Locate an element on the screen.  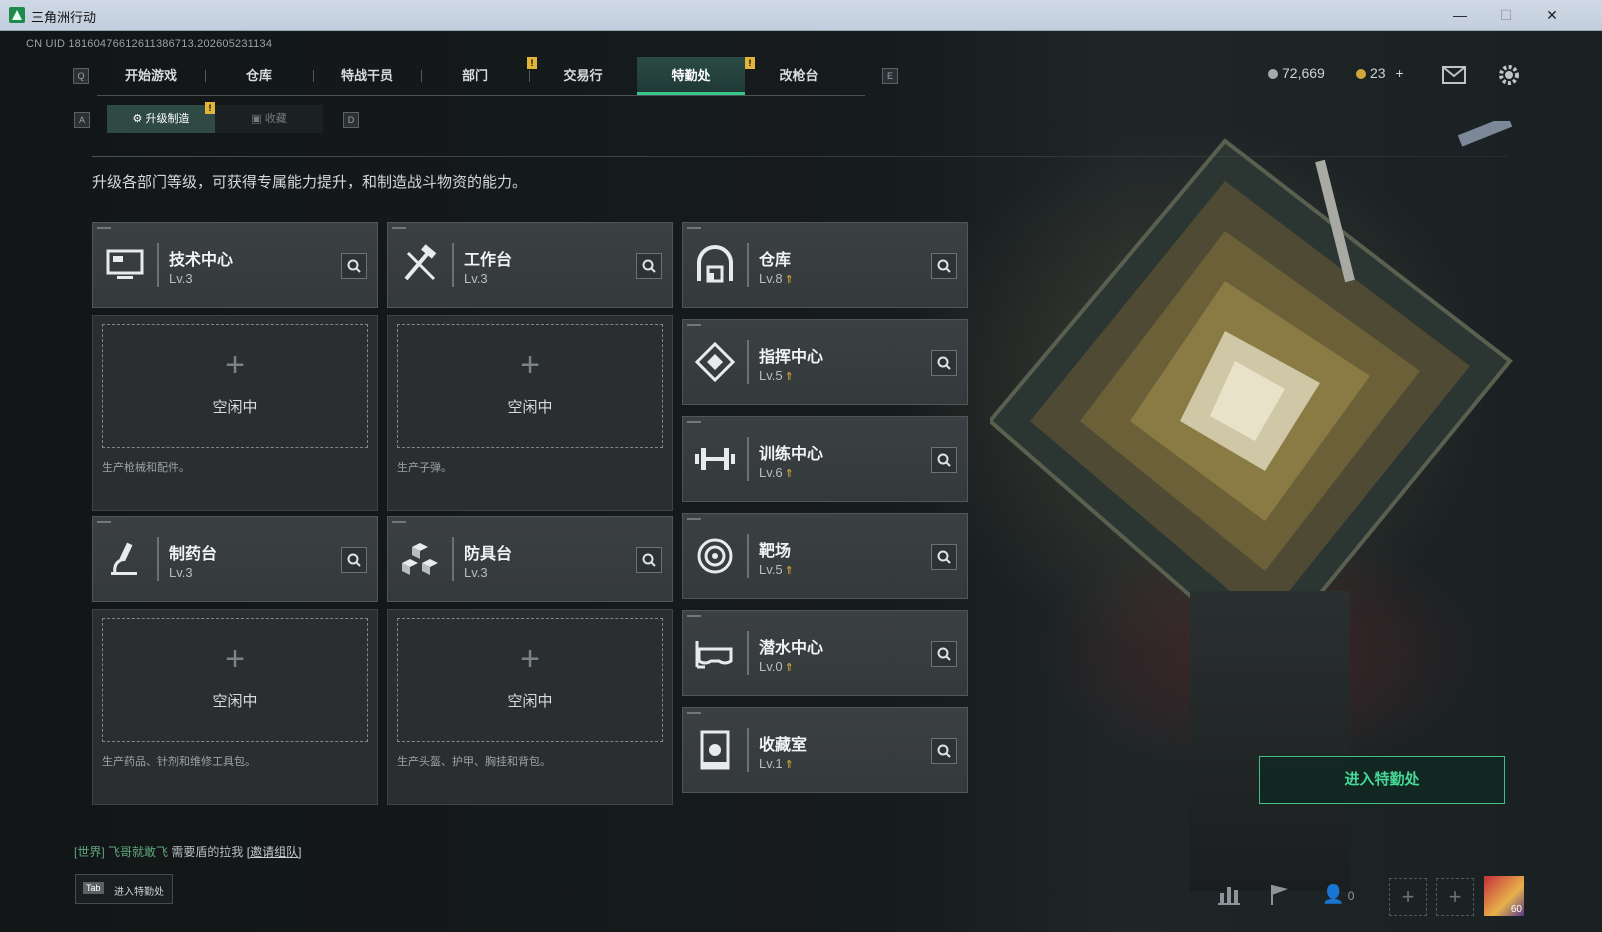
background-pillar is located at coordinates (1270, 741).